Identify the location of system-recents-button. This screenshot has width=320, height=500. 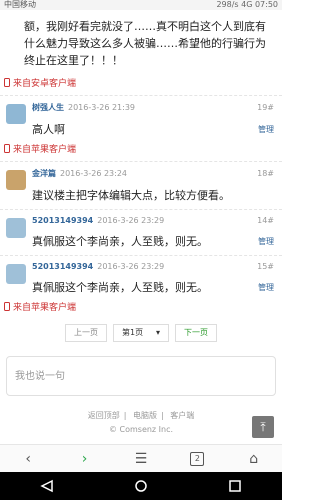
(235, 486).